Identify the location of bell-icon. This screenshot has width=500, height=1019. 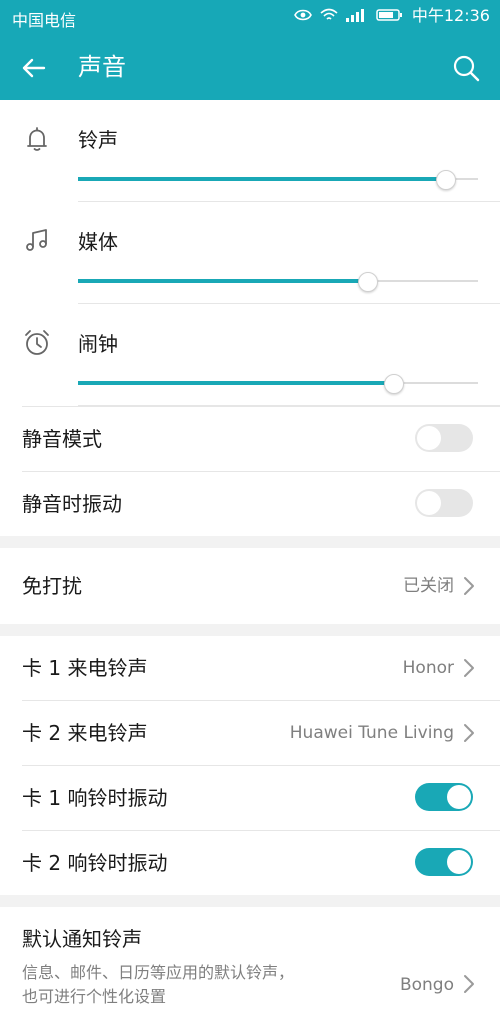
(37, 139).